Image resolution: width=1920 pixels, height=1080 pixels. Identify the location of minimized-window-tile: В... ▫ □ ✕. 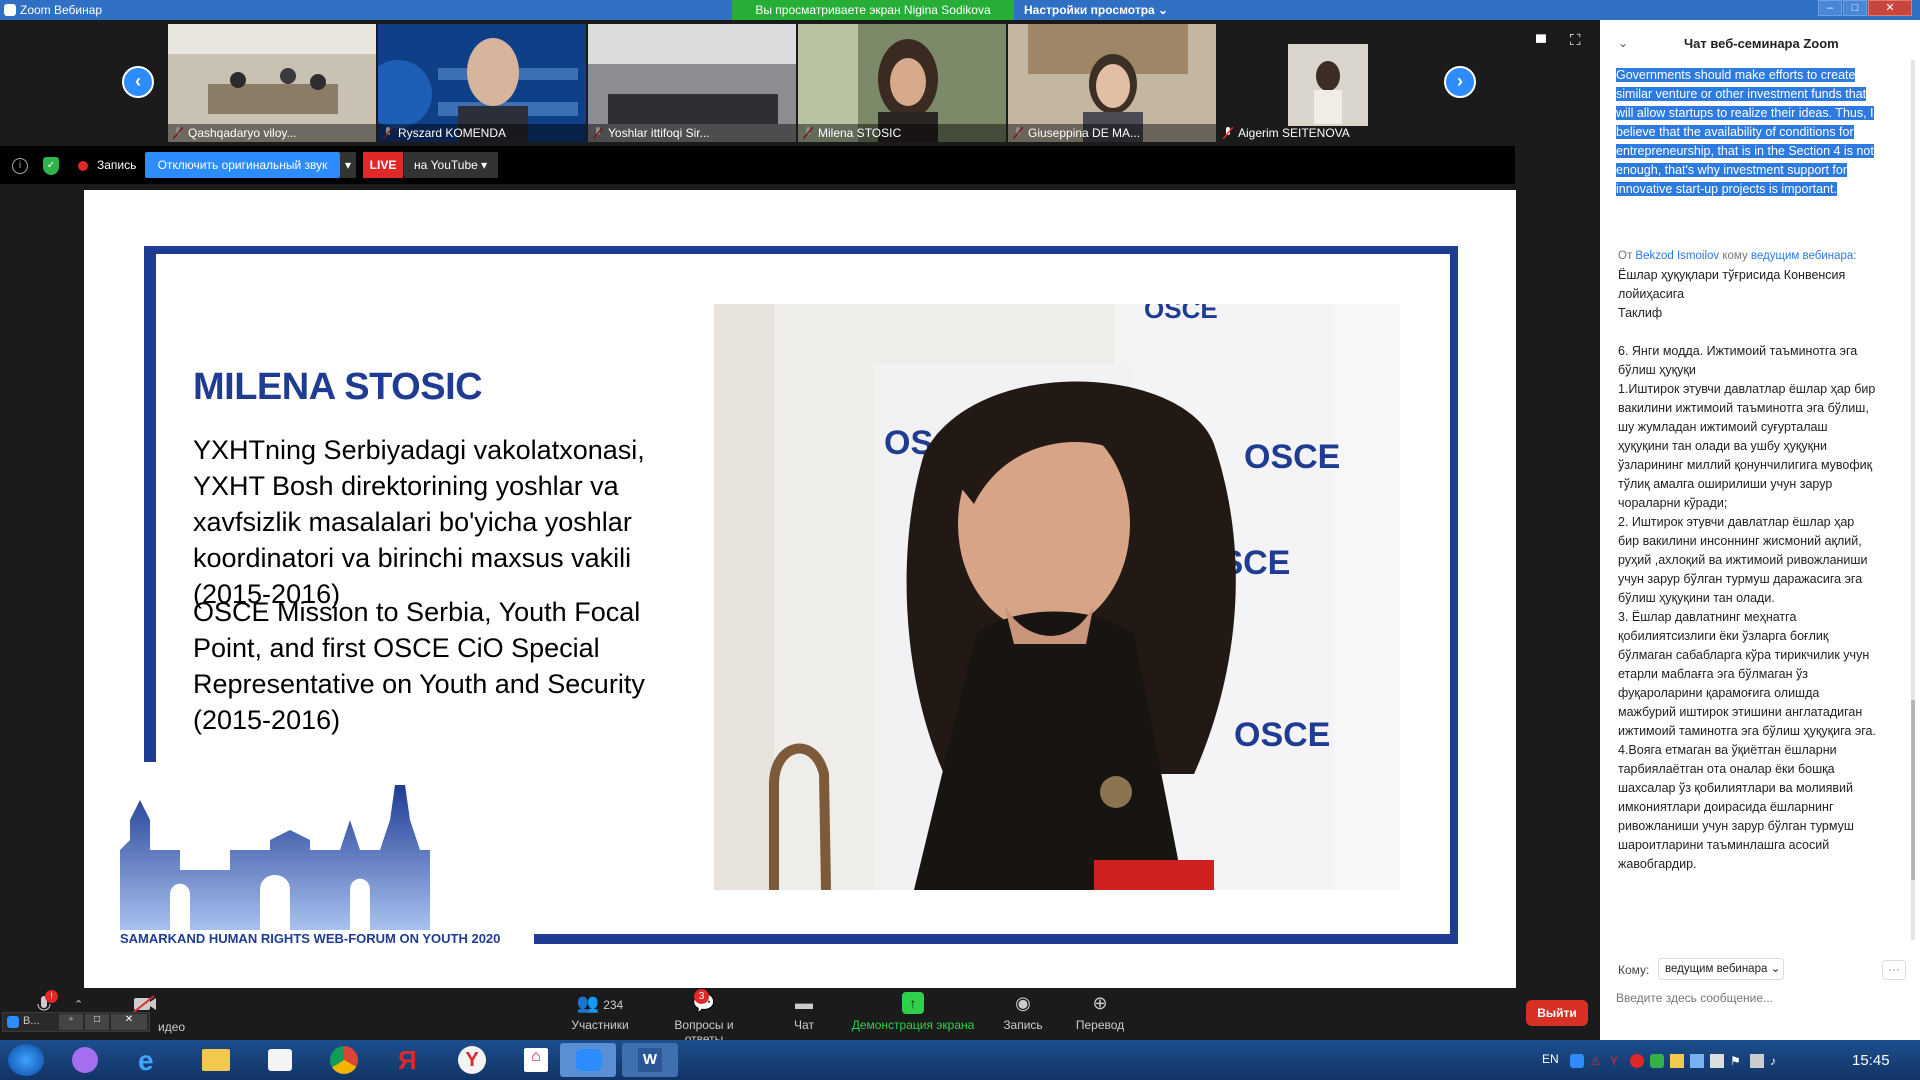
(76, 1022).